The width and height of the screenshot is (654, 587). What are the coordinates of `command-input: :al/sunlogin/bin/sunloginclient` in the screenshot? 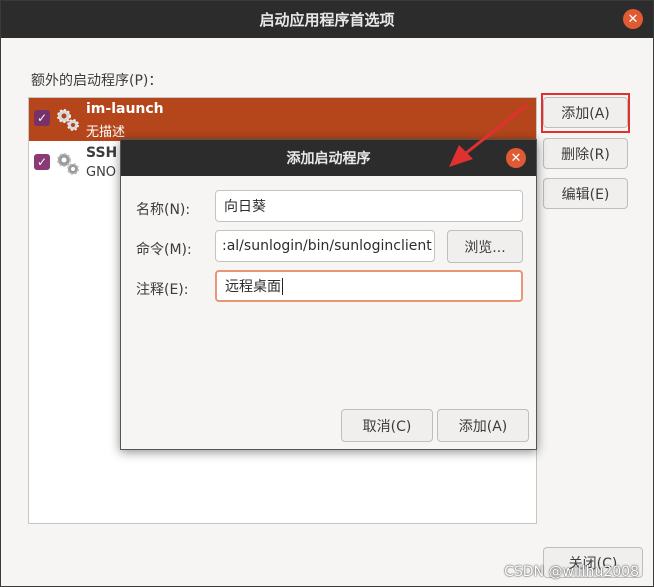 It's located at (325, 246).